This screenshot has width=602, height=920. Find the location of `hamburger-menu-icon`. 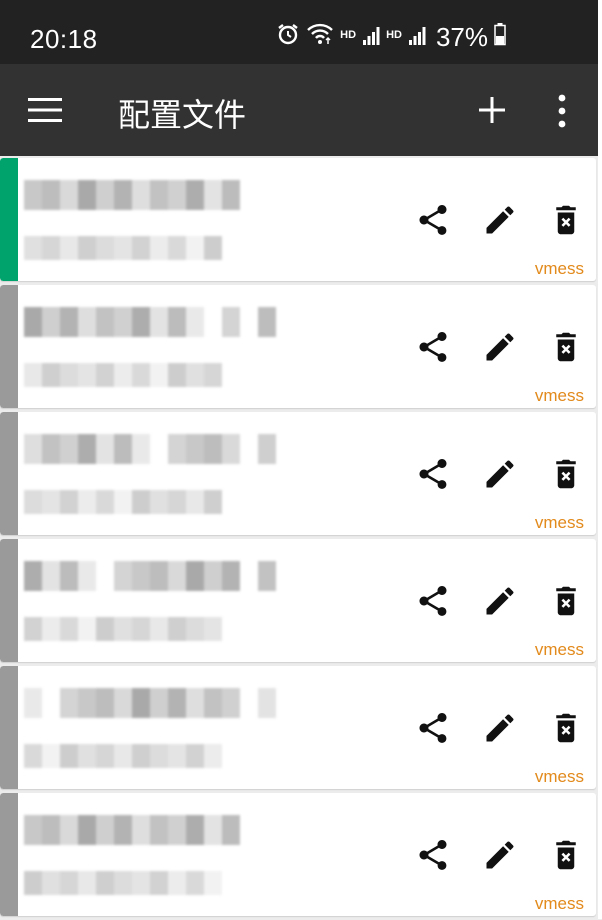

hamburger-menu-icon is located at coordinates (45, 110).